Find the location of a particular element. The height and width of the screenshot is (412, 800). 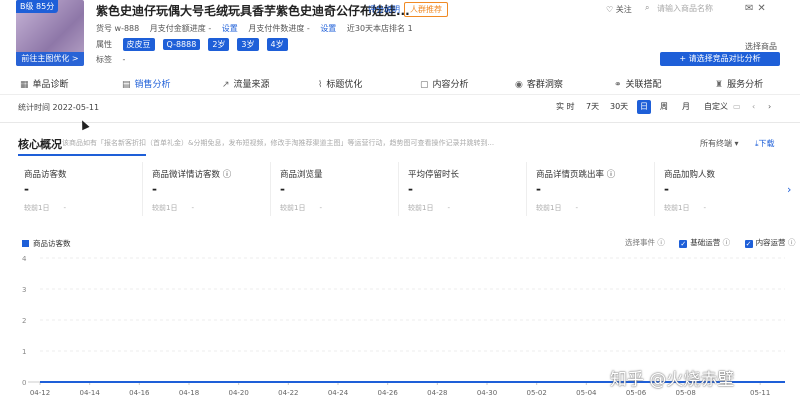

search-input: ⌕ 请输入商品名称 is located at coordinates (700, 10).